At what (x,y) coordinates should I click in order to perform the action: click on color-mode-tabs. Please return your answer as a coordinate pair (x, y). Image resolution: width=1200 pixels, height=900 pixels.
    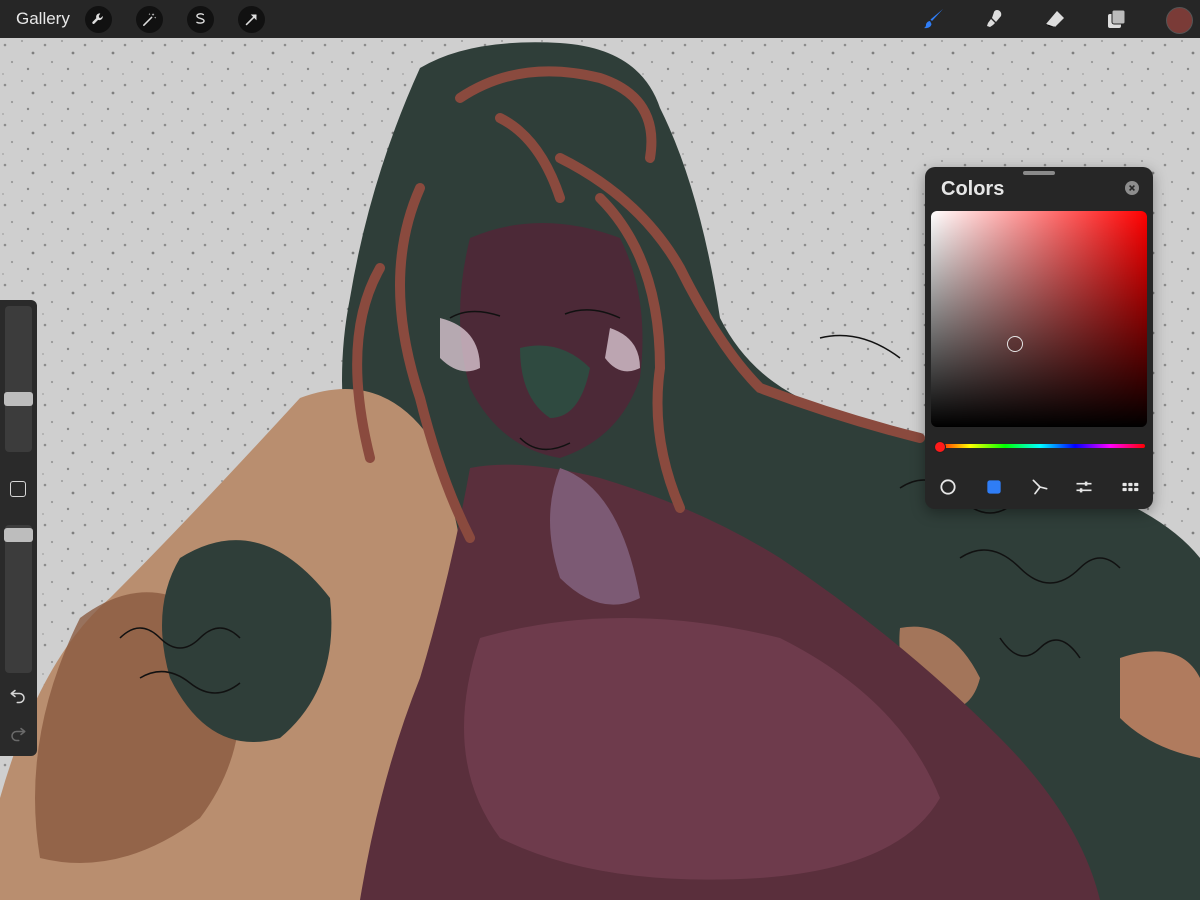
    Looking at the image, I should click on (1039, 487).